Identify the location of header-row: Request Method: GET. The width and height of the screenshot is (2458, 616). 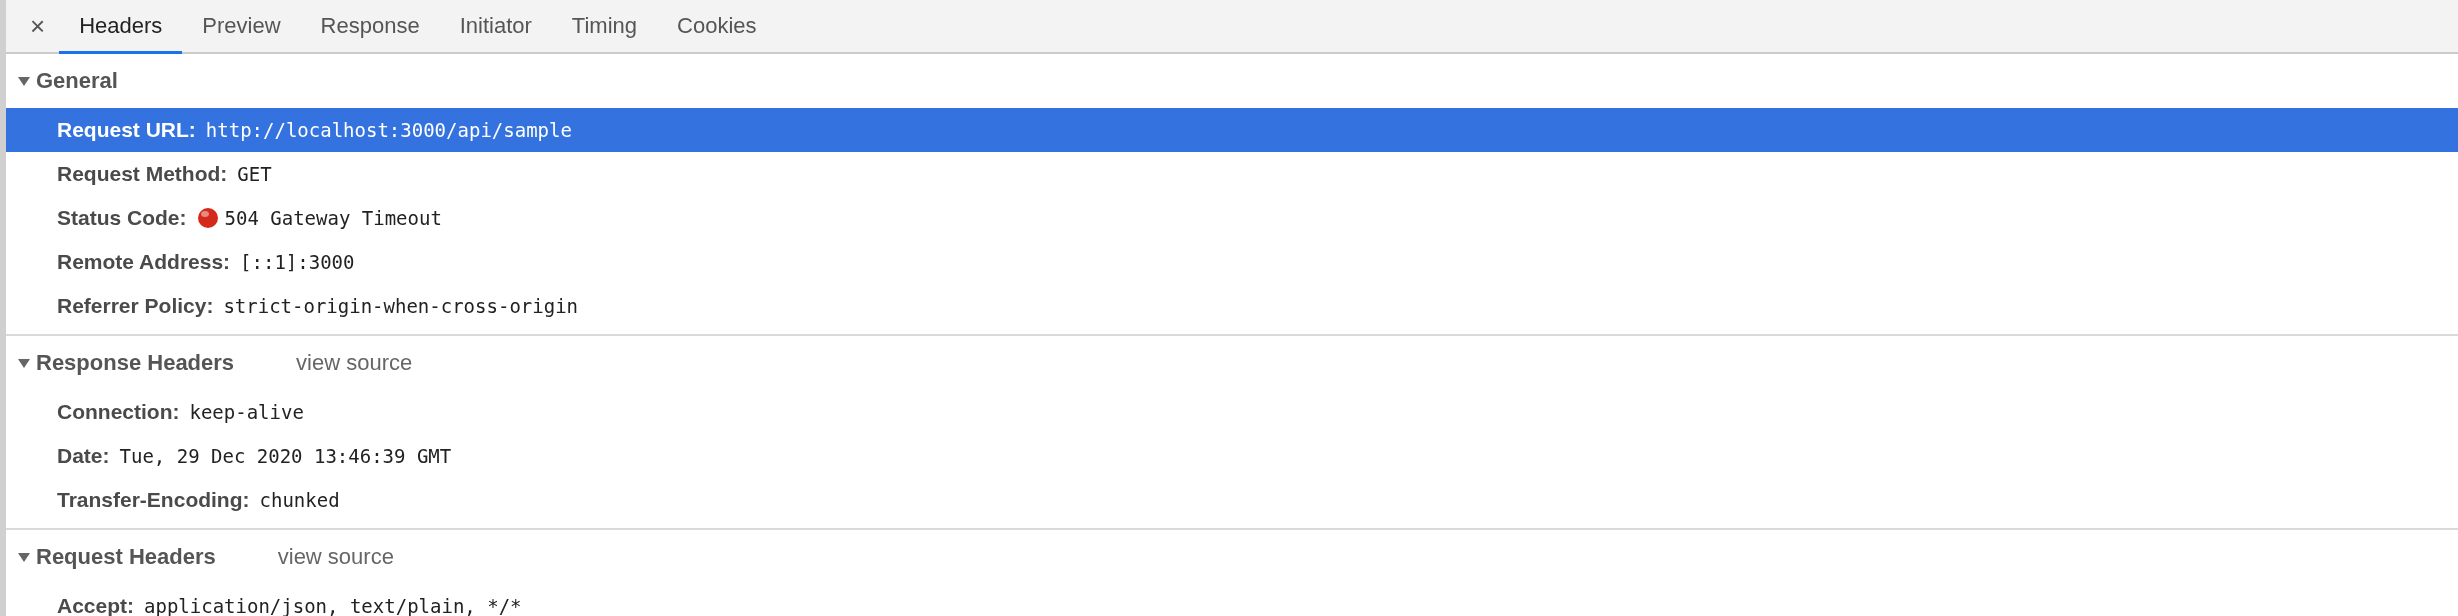
(1232, 174).